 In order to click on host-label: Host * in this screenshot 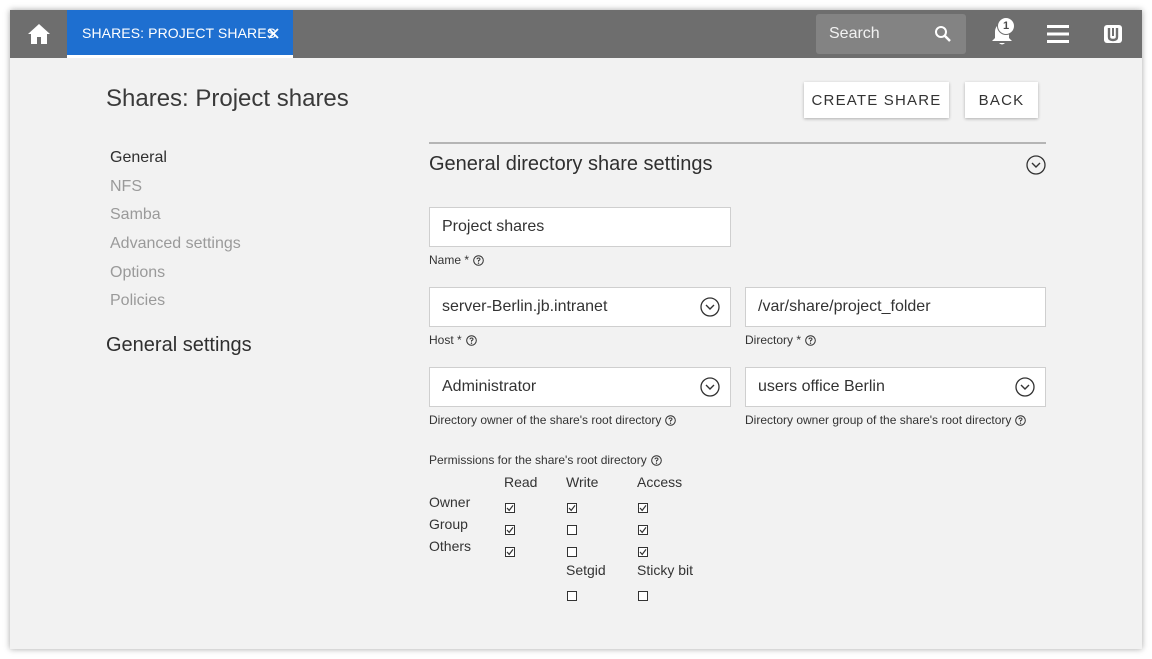, I will do `click(453, 340)`.